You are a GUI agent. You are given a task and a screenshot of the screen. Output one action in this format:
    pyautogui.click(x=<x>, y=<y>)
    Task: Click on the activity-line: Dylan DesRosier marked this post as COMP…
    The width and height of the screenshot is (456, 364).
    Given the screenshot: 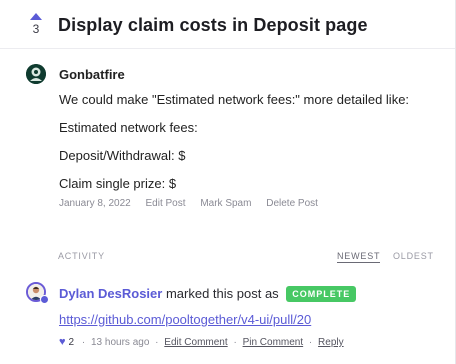 What is the action you would take?
    pyautogui.click(x=208, y=294)
    